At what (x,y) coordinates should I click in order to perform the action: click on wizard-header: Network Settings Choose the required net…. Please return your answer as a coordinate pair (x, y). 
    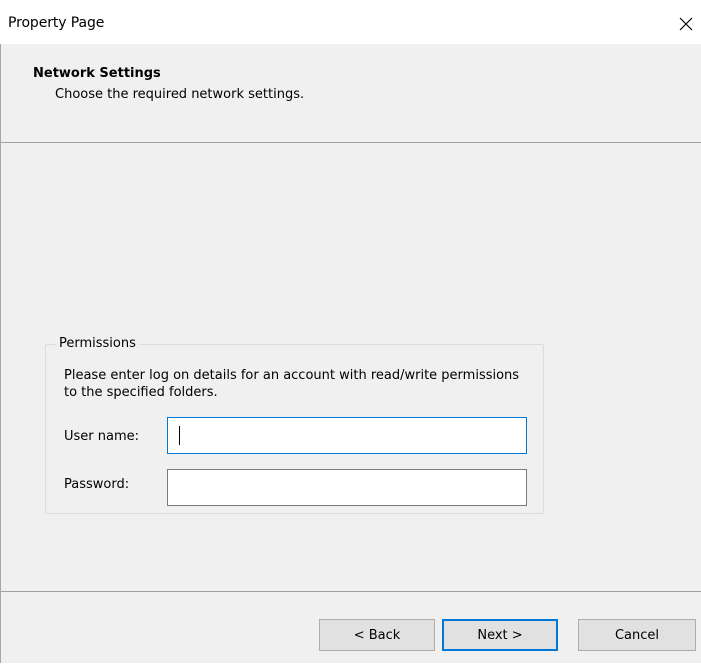
    Looking at the image, I should click on (351, 93).